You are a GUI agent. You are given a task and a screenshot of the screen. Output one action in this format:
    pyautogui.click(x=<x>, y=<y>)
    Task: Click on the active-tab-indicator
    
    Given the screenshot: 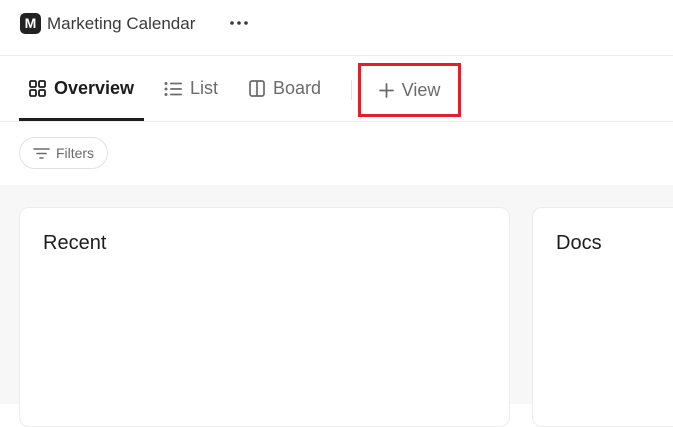 What is the action you would take?
    pyautogui.click(x=81, y=119)
    